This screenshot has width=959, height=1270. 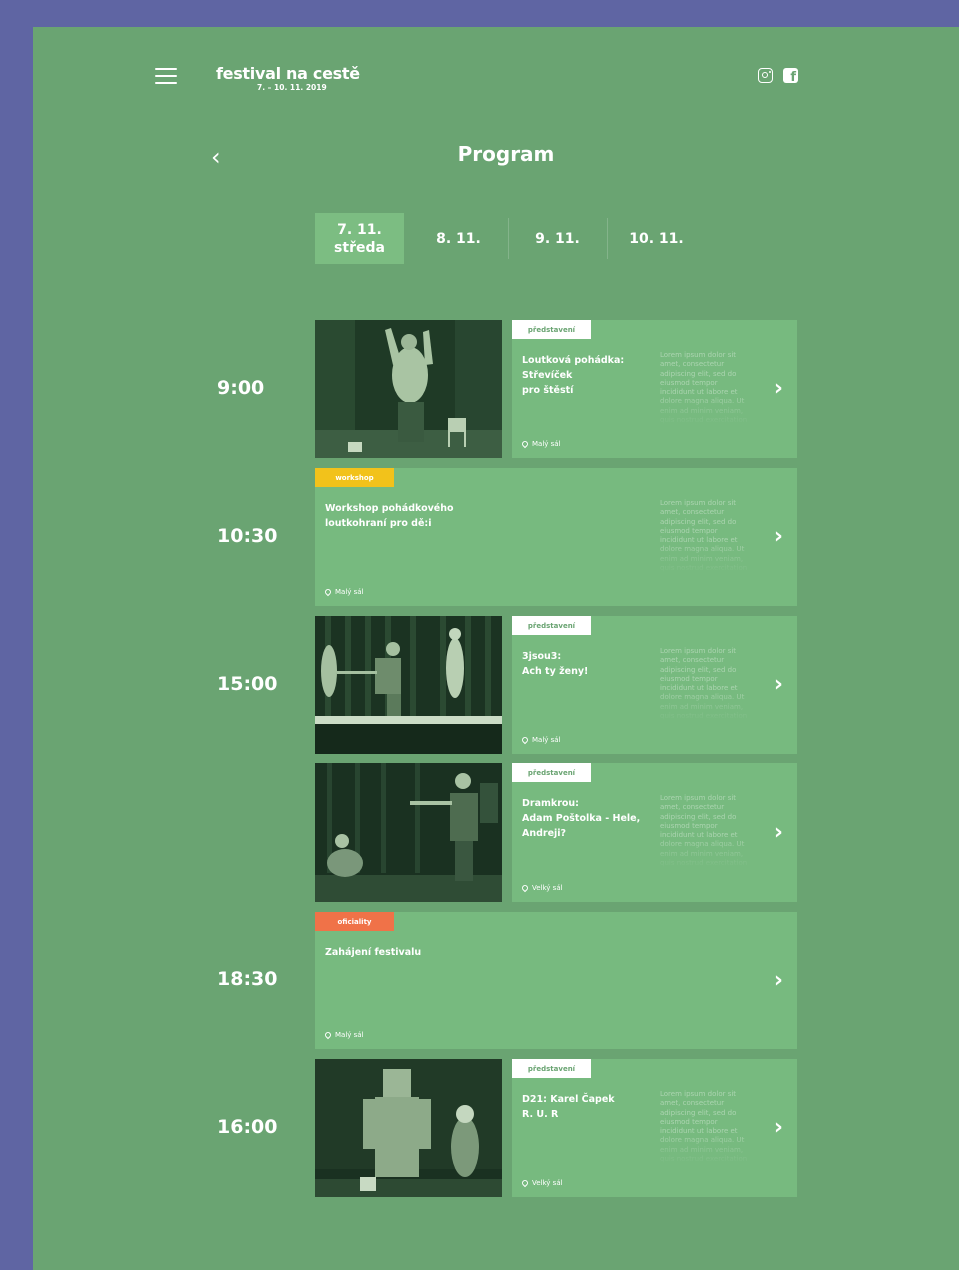 I want to click on event-time: 10:30, so click(x=247, y=536).